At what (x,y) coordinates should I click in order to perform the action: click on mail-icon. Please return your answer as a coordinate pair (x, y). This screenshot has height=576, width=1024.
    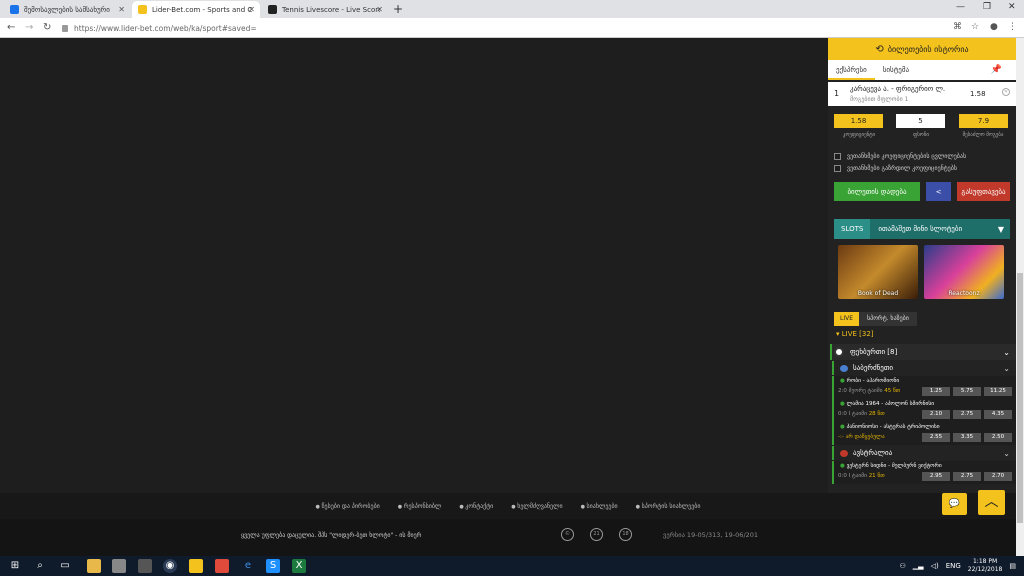
    Looking at the image, I should click on (196, 566).